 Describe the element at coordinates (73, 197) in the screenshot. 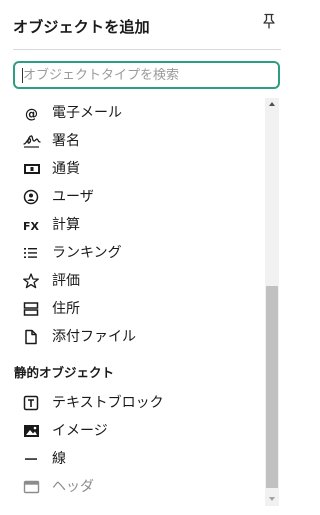

I see `list-item-label: ユーザ` at that location.